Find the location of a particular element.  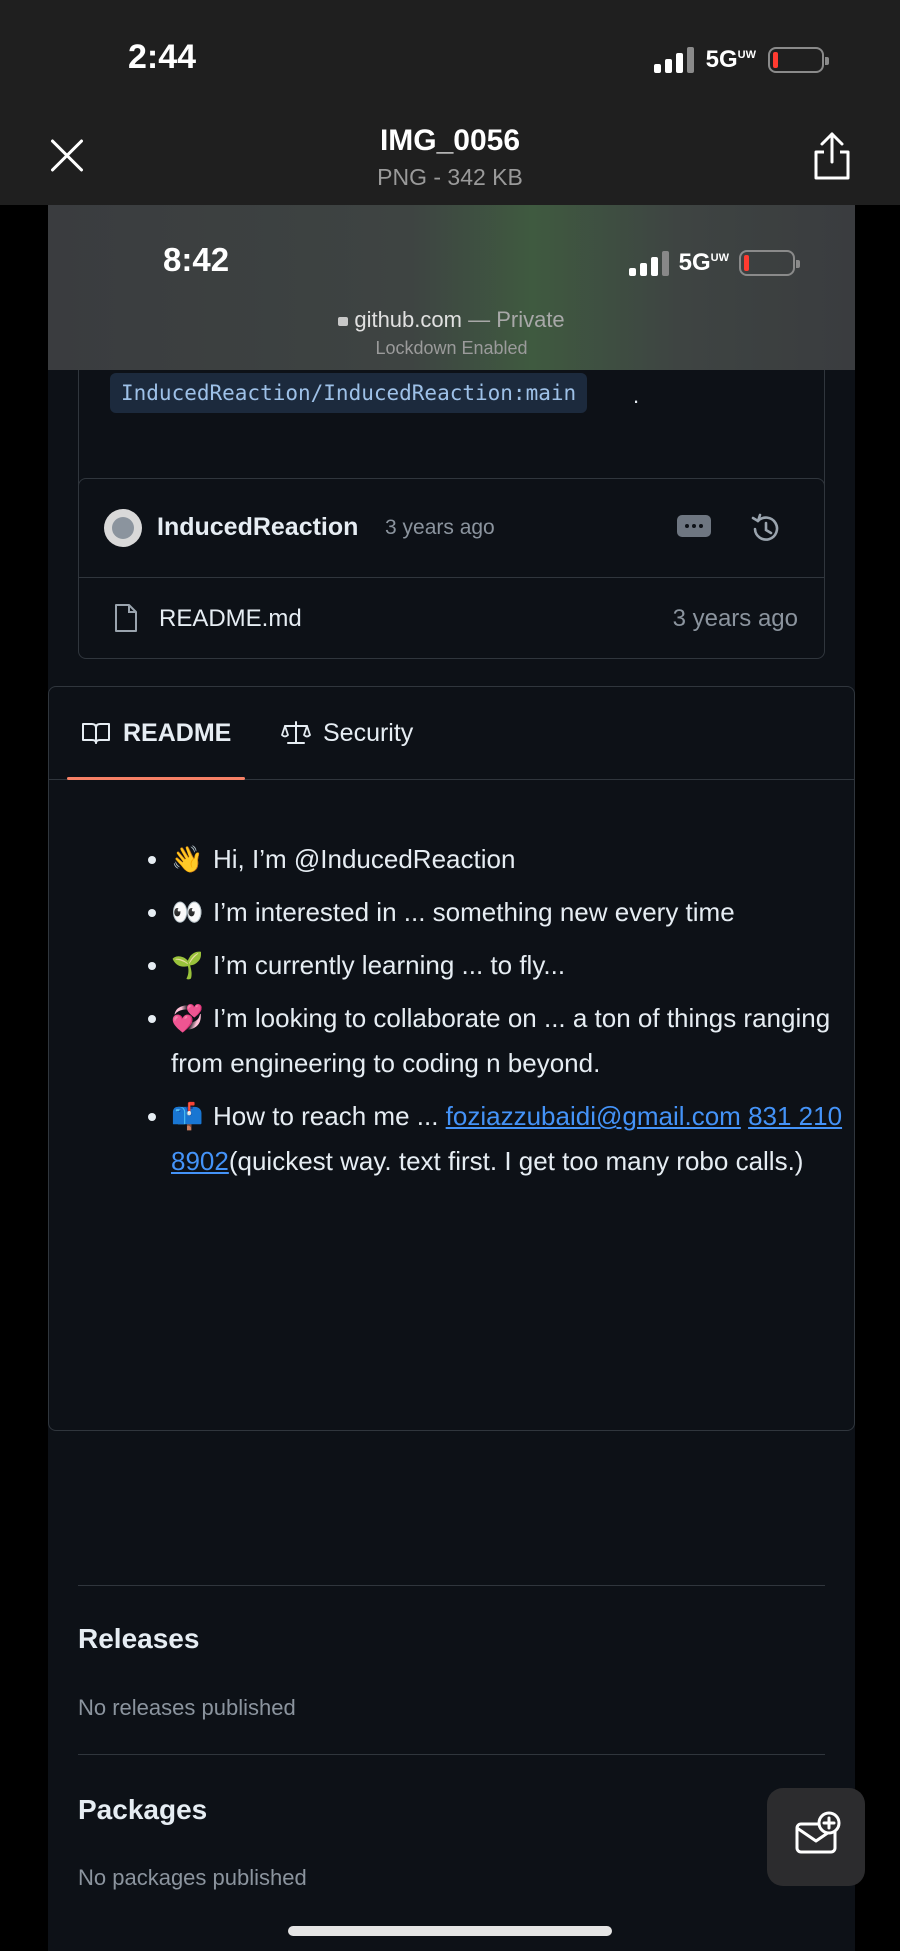

file-name: IMG_0056 is located at coordinates (450, 140).